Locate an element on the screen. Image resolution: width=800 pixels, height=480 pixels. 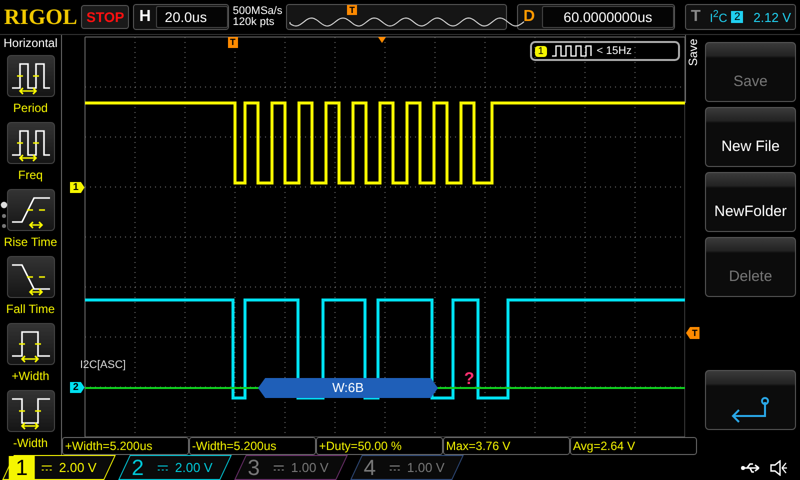
measurement-readout: Max=3.76 V is located at coordinates (506, 446).